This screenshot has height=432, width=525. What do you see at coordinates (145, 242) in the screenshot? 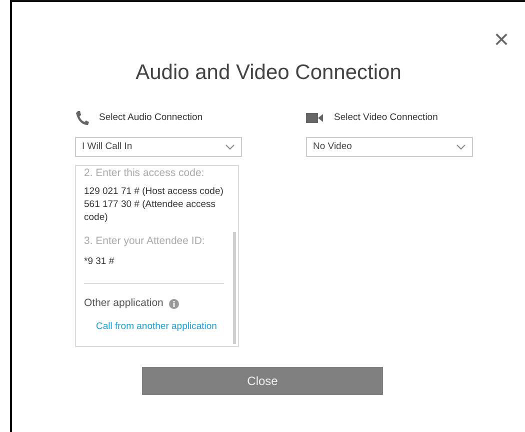
I see `step-heading: 3. Enter your Attendee ID:` at bounding box center [145, 242].